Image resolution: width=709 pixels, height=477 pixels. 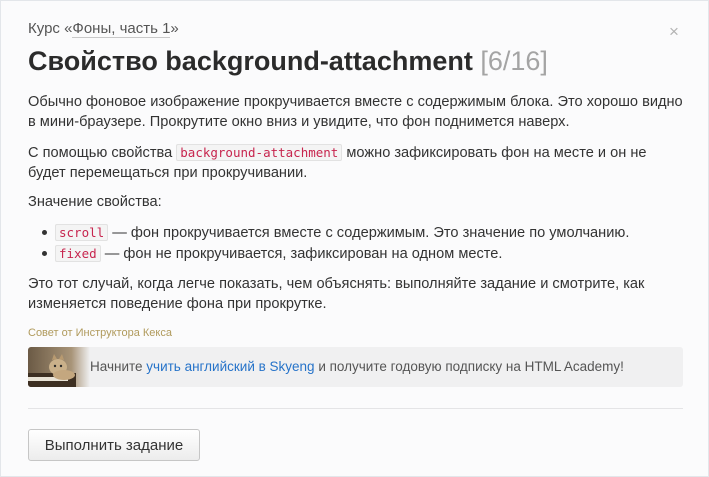 What do you see at coordinates (78, 253) in the screenshot?
I see `code-value-fixed: fixed` at bounding box center [78, 253].